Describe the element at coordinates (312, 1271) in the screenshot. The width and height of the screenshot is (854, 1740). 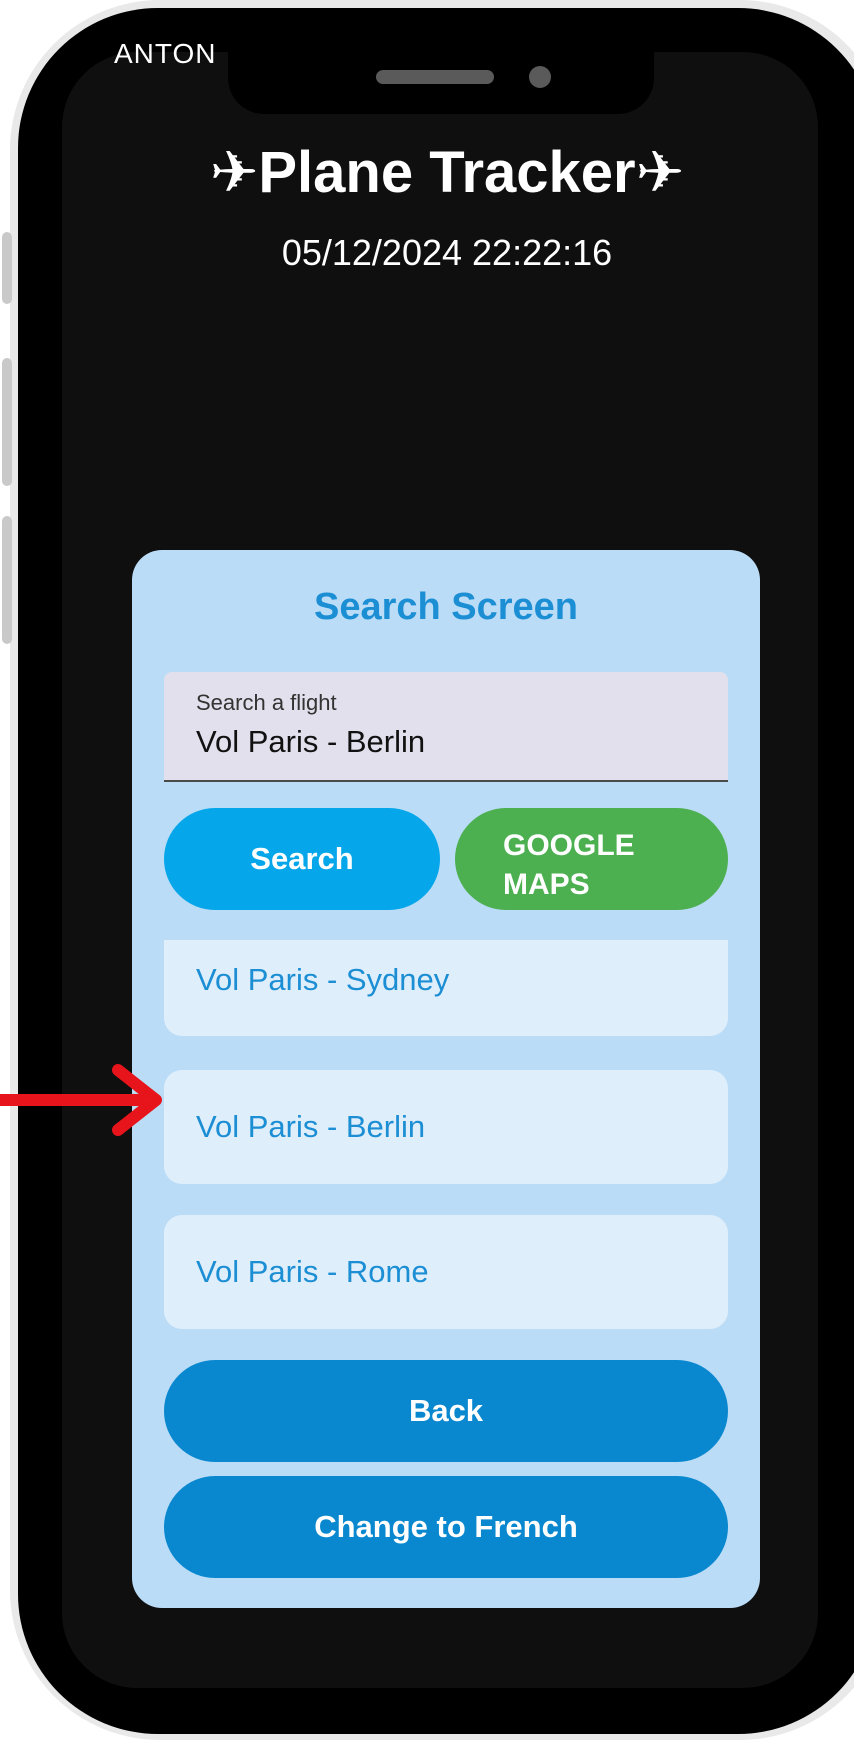
I see `flight-result-label: Vol Paris - Rome` at that location.